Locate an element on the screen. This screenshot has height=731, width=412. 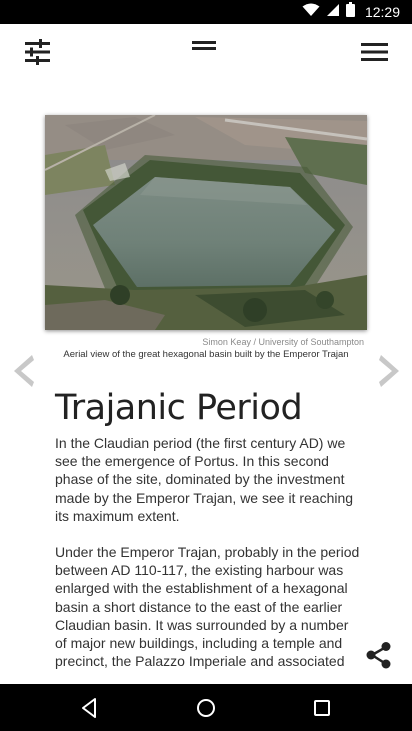
share-button is located at coordinates (379, 655).